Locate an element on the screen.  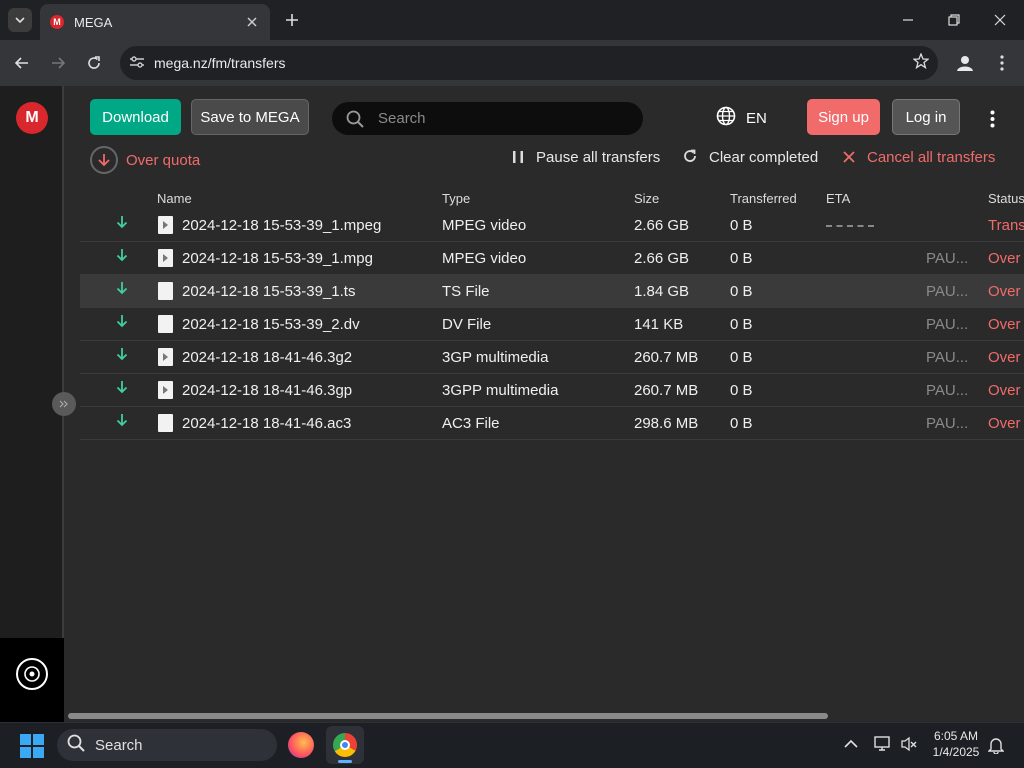
tune-icon is located at coordinates (137, 61).